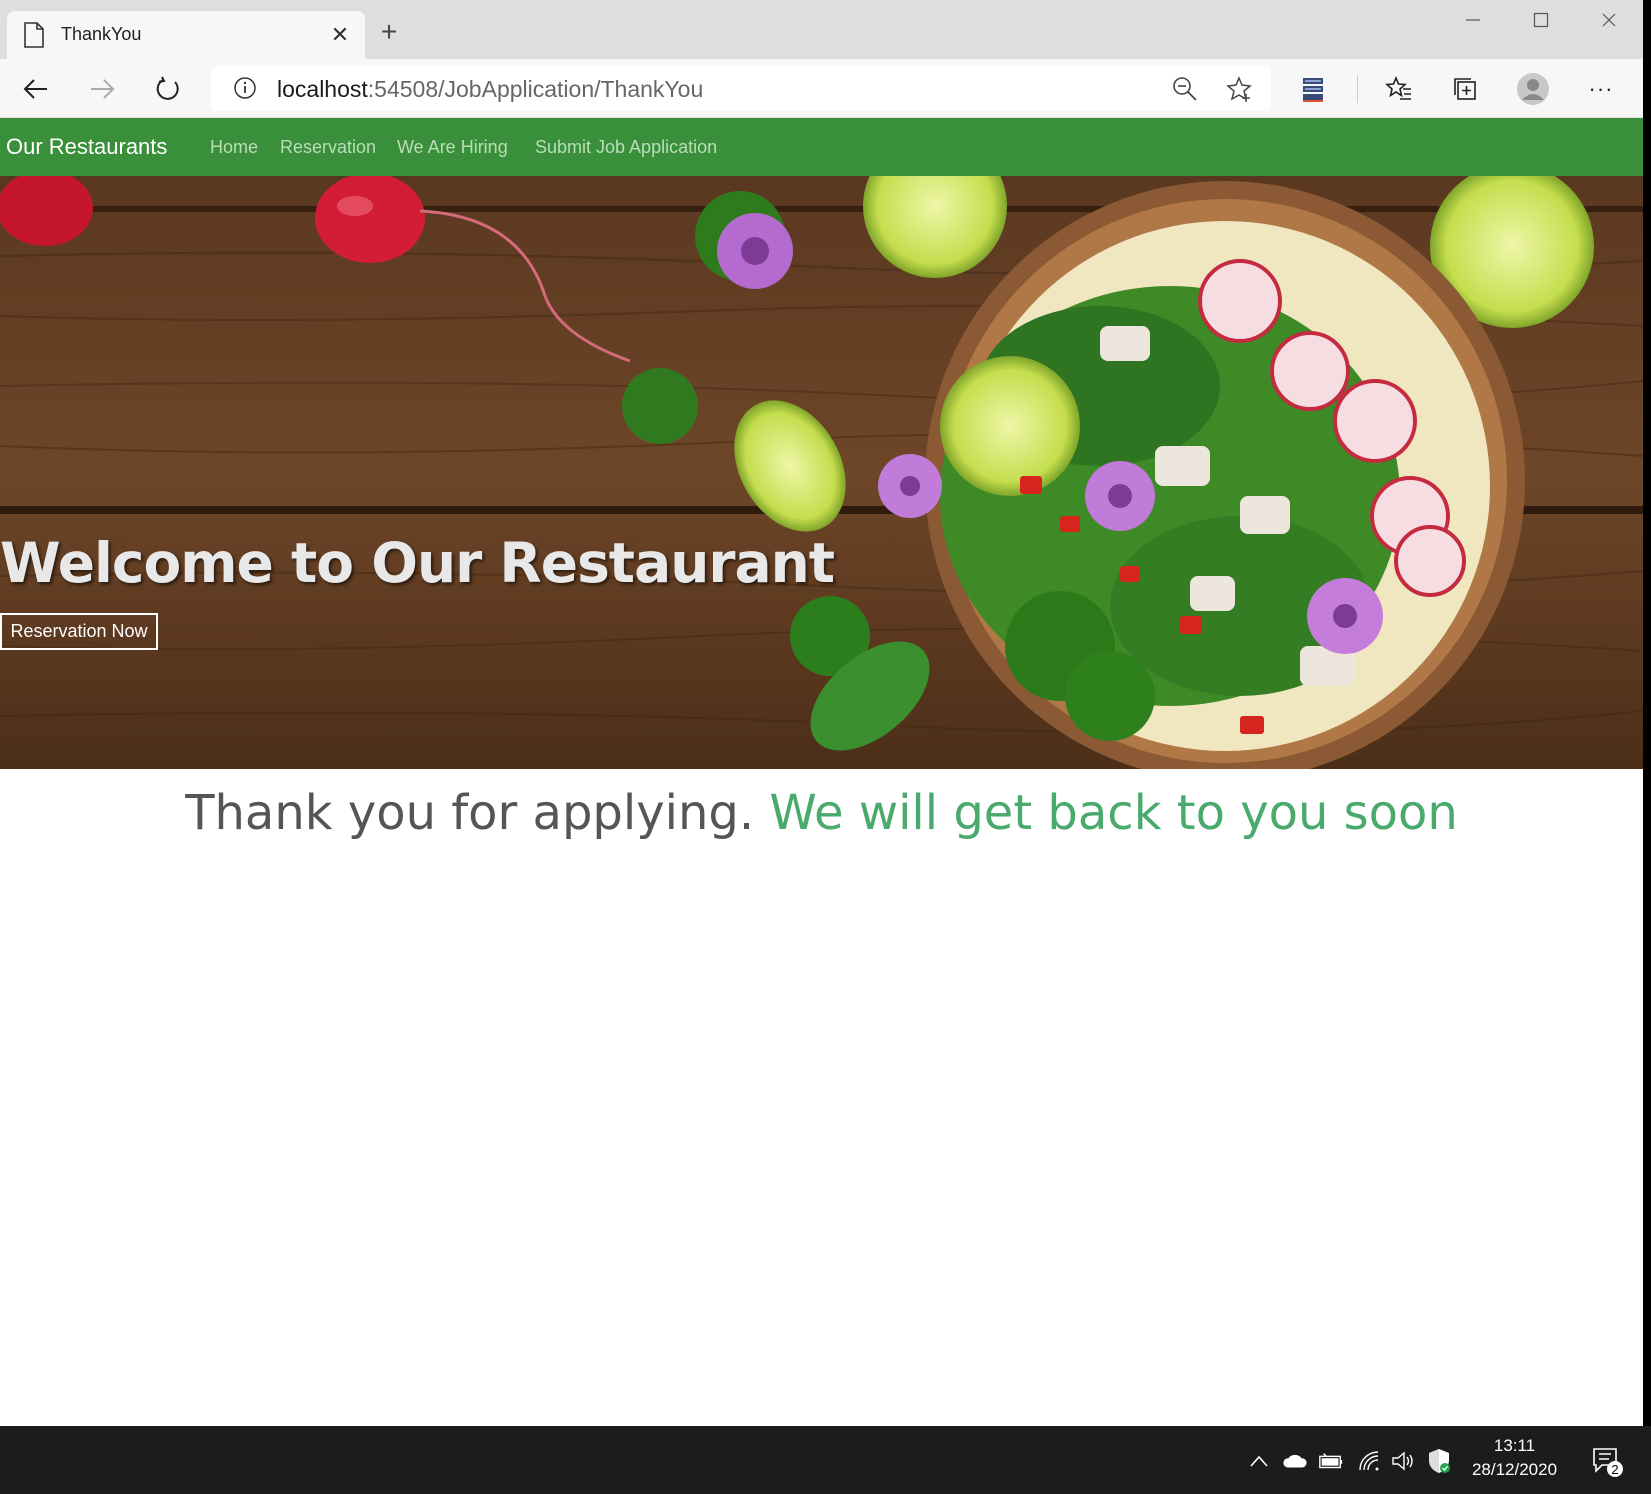 The width and height of the screenshot is (1651, 1494). Describe the element at coordinates (86, 147) in the screenshot. I see `site-brand: Our Restaurants` at that location.